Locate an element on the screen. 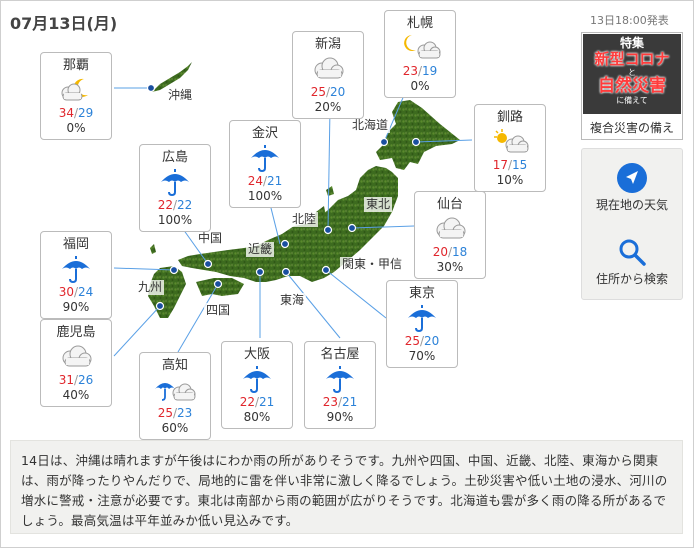 The image size is (694, 548). city-card-kushiro: 釧路 17/15 10% is located at coordinates (510, 148).